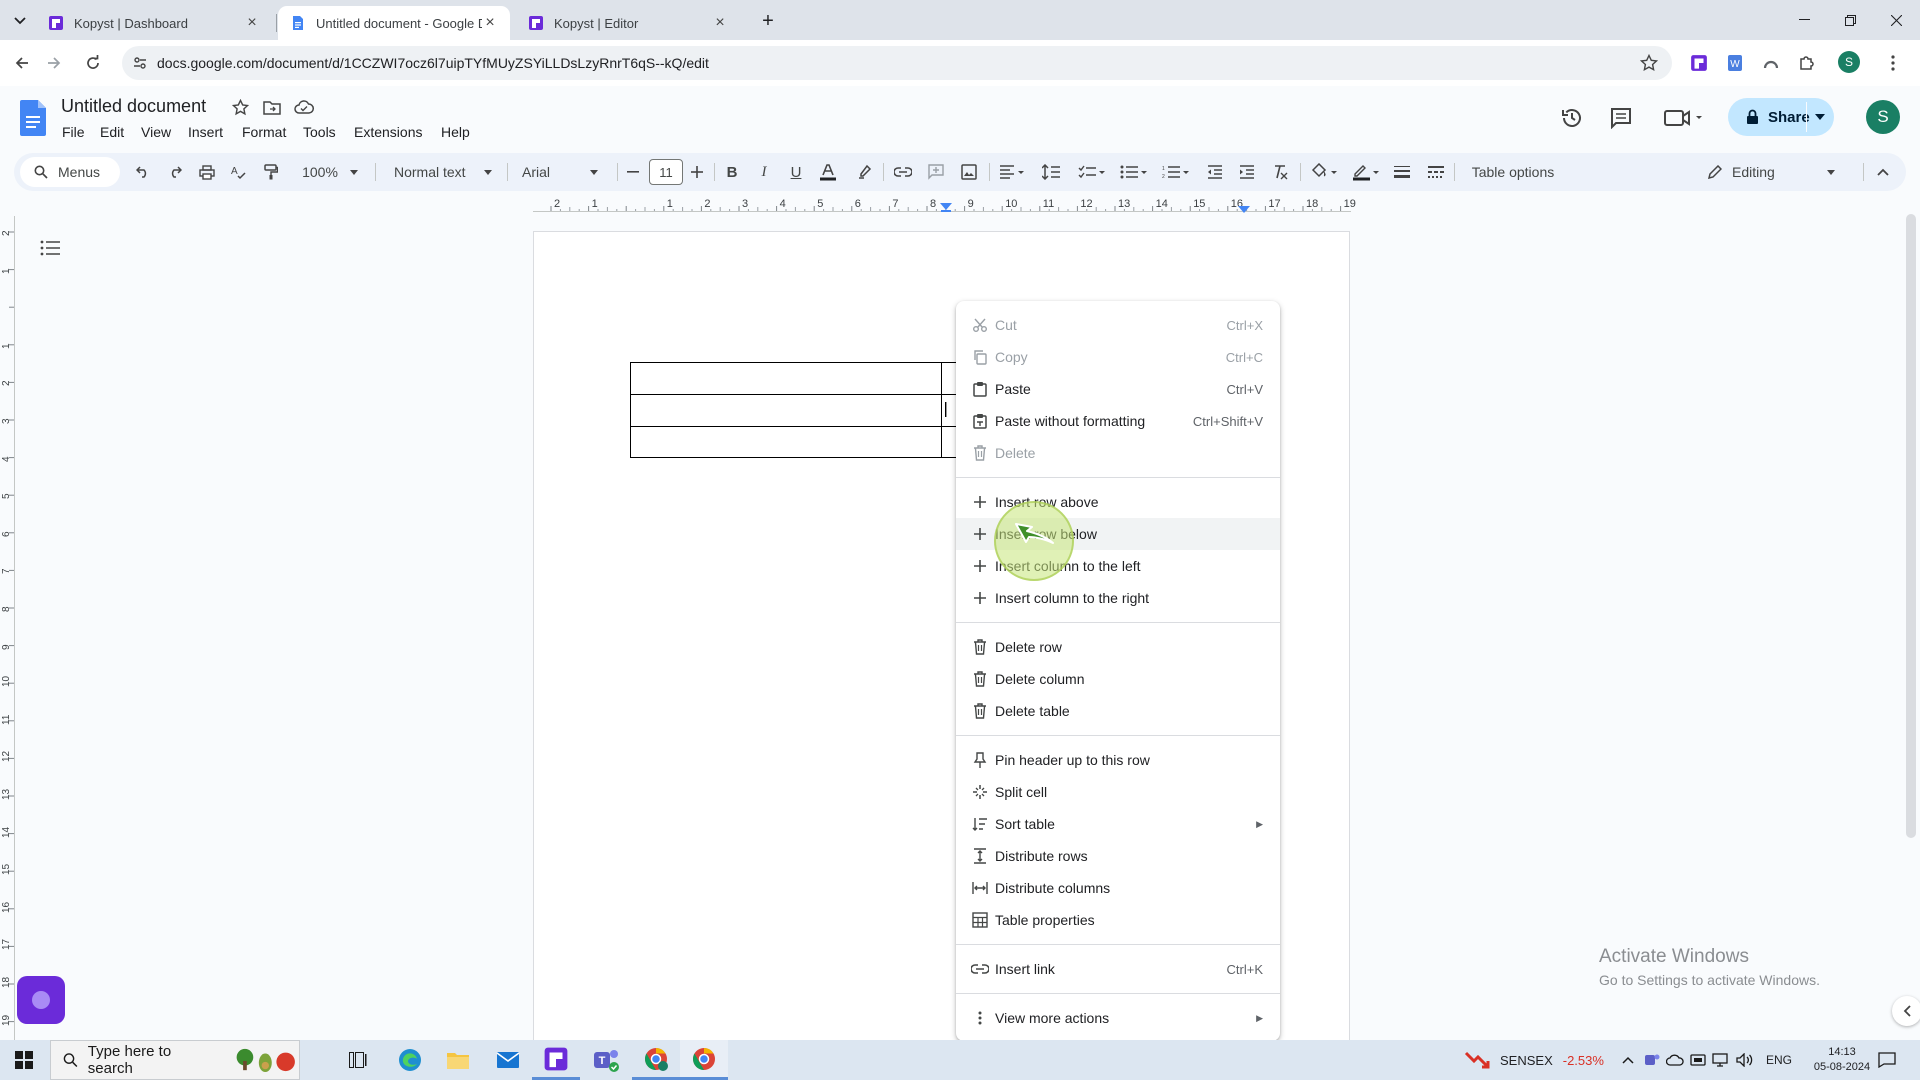 The width and height of the screenshot is (1920, 1080). I want to click on menus-search: Menus, so click(70, 172).